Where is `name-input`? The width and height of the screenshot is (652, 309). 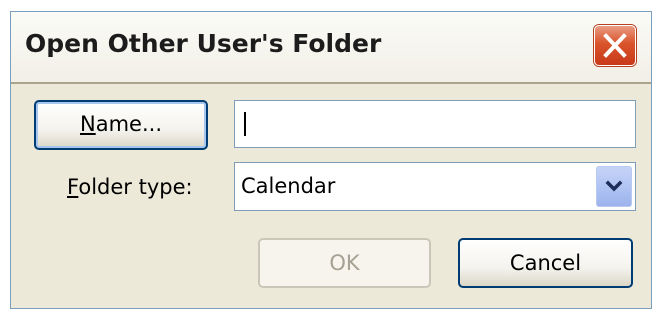
name-input is located at coordinates (435, 124).